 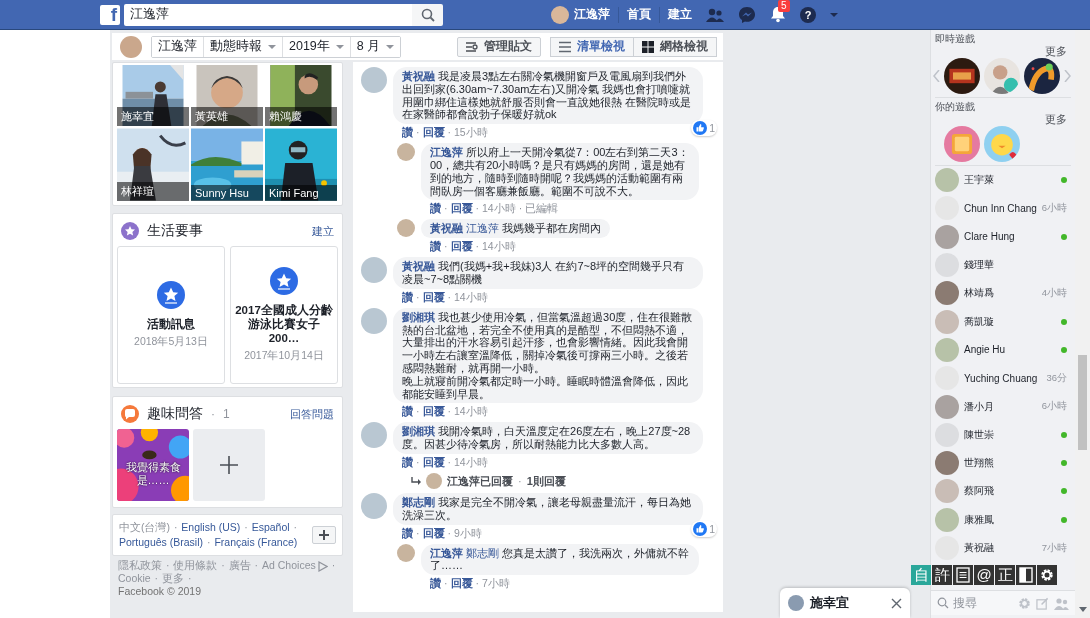 I want to click on replies-link: 江逸萍已回覆 · 1則回覆, so click(x=542, y=482).